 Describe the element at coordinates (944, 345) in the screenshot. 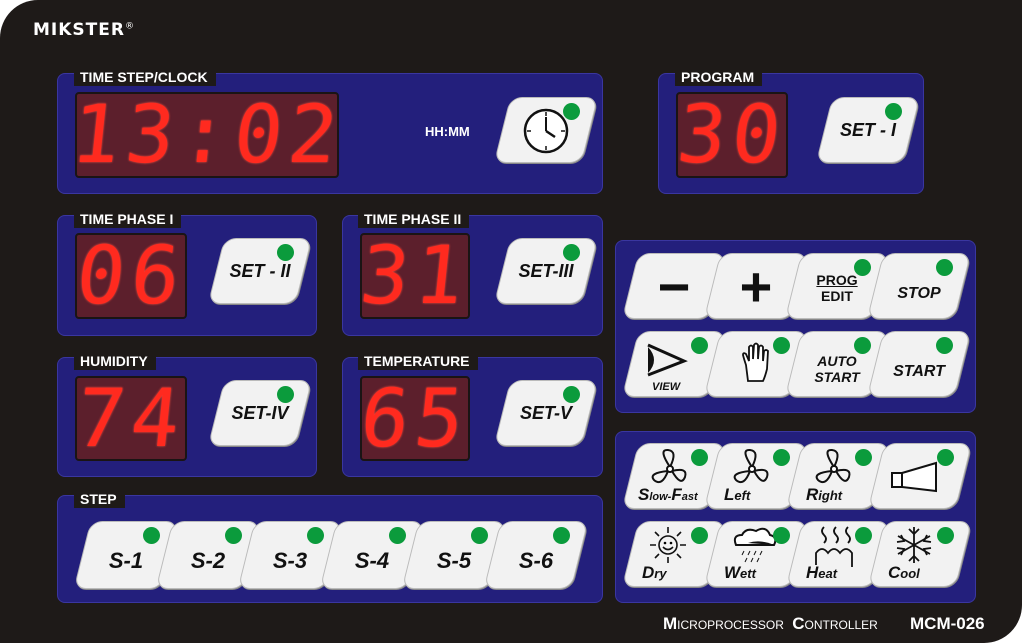

I see `start-led` at that location.